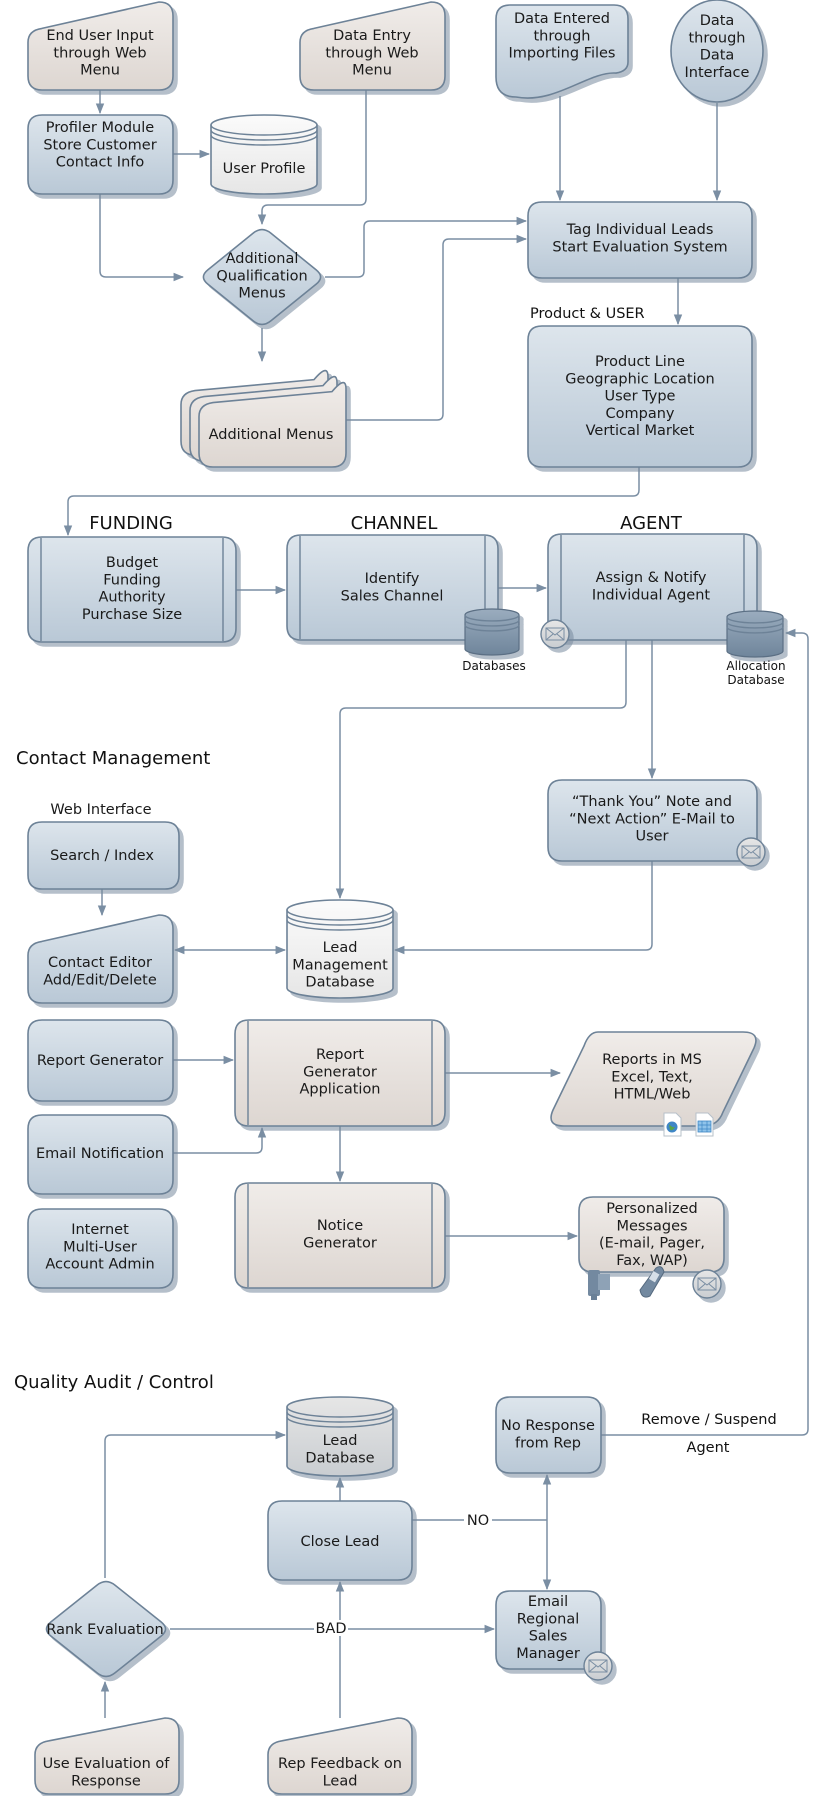 Image resolution: width=820 pixels, height=1796 pixels. Describe the element at coordinates (652, 1095) in the screenshot. I see `text-line: HTML/Web` at that location.